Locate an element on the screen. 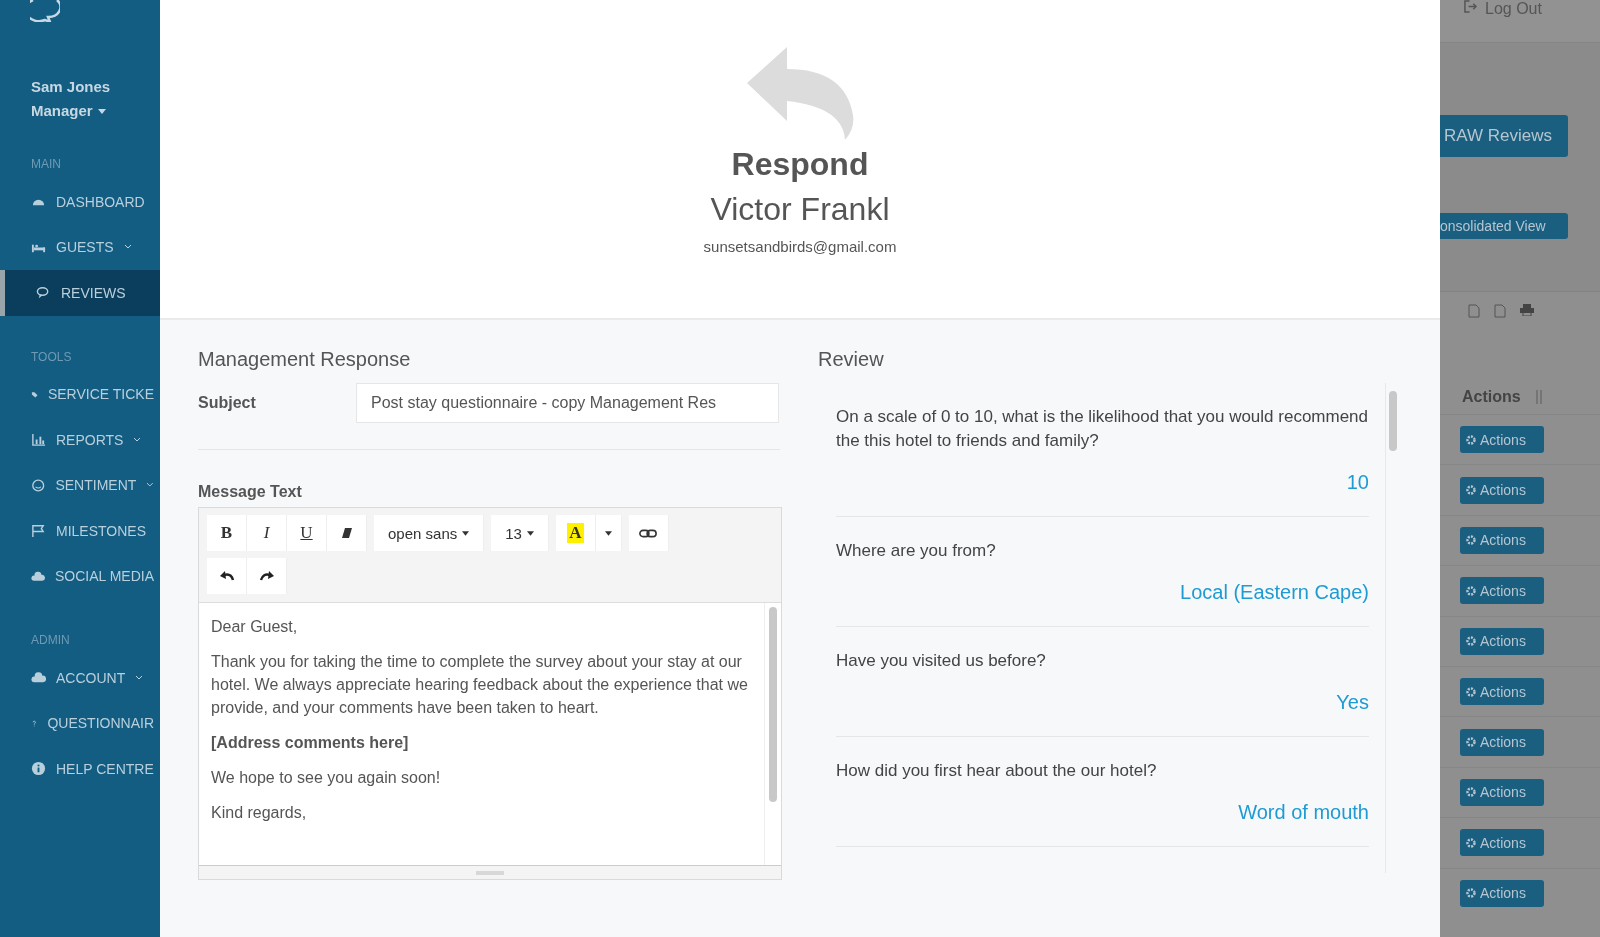 The height and width of the screenshot is (937, 1600). subject-field: Post stay questionnaire - copy Management Res is located at coordinates (567, 403).